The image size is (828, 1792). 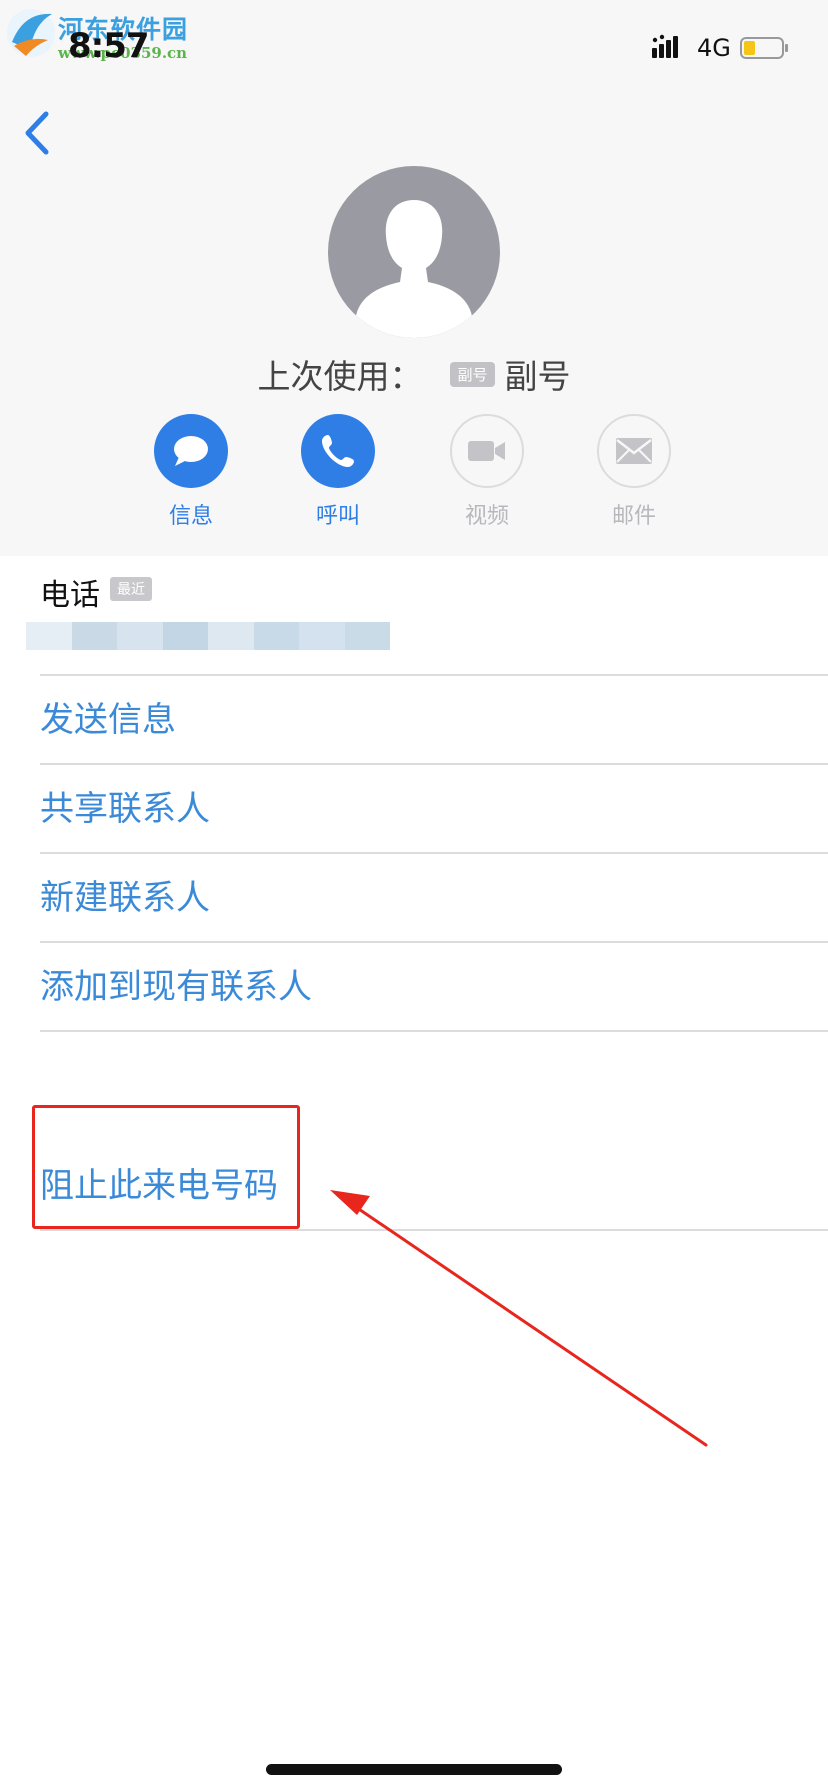 I want to click on signal-strength-icon, so click(x=665, y=46).